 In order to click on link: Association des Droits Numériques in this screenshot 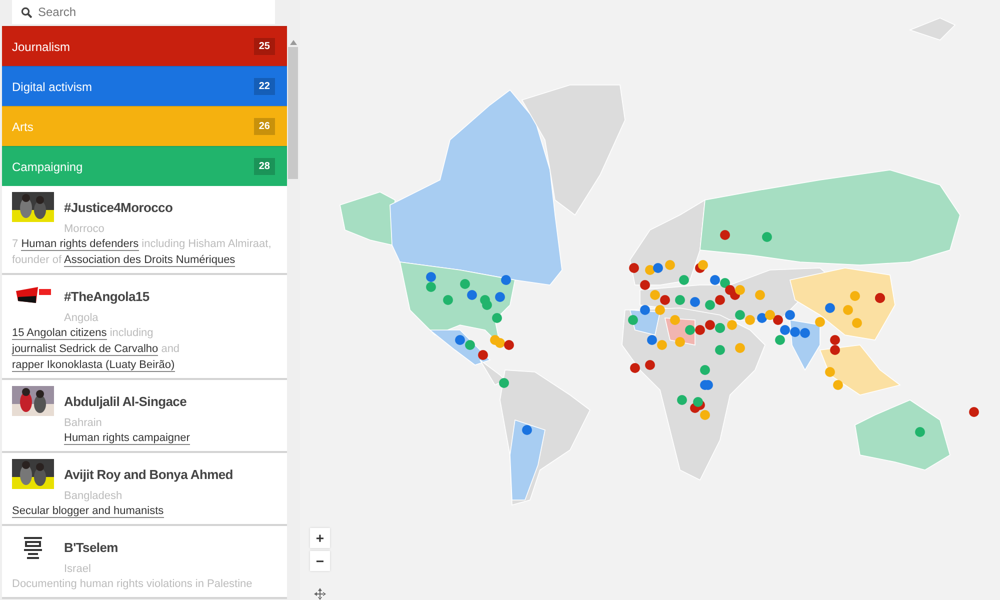, I will do `click(150, 260)`.